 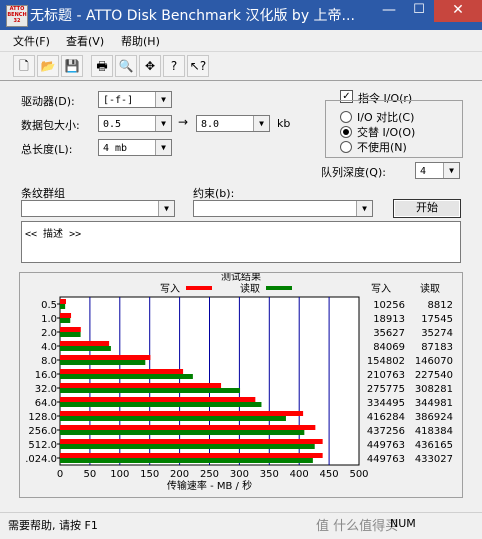 I want to click on print-icon: 🖶, so click(x=102, y=66).